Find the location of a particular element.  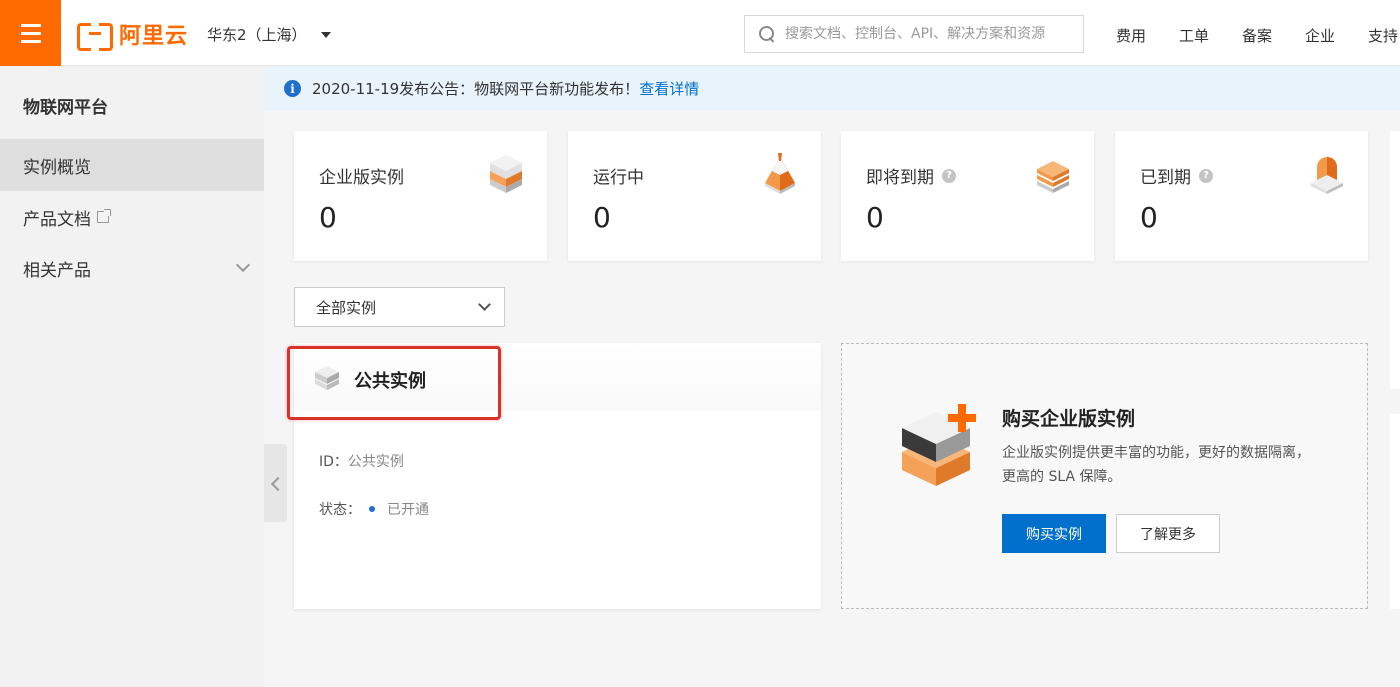

sidebar-item-label: 实例概览 is located at coordinates (57, 167).